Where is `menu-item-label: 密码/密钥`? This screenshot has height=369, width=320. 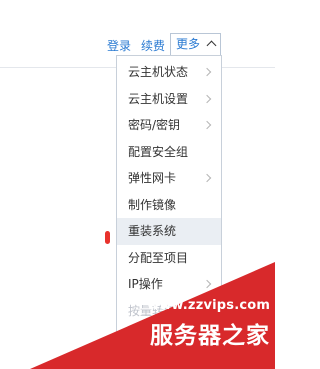
menu-item-label: 密码/密钥 is located at coordinates (154, 125).